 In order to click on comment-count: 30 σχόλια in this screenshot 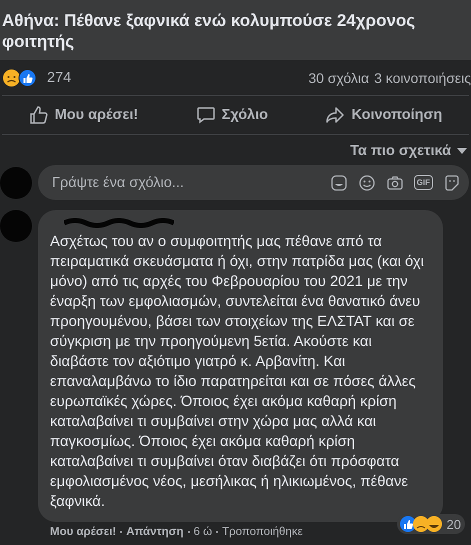, I will do `click(339, 78)`.